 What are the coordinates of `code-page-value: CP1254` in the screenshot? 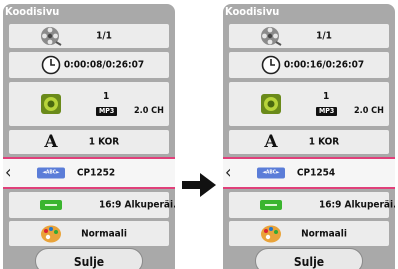 It's located at (316, 173).